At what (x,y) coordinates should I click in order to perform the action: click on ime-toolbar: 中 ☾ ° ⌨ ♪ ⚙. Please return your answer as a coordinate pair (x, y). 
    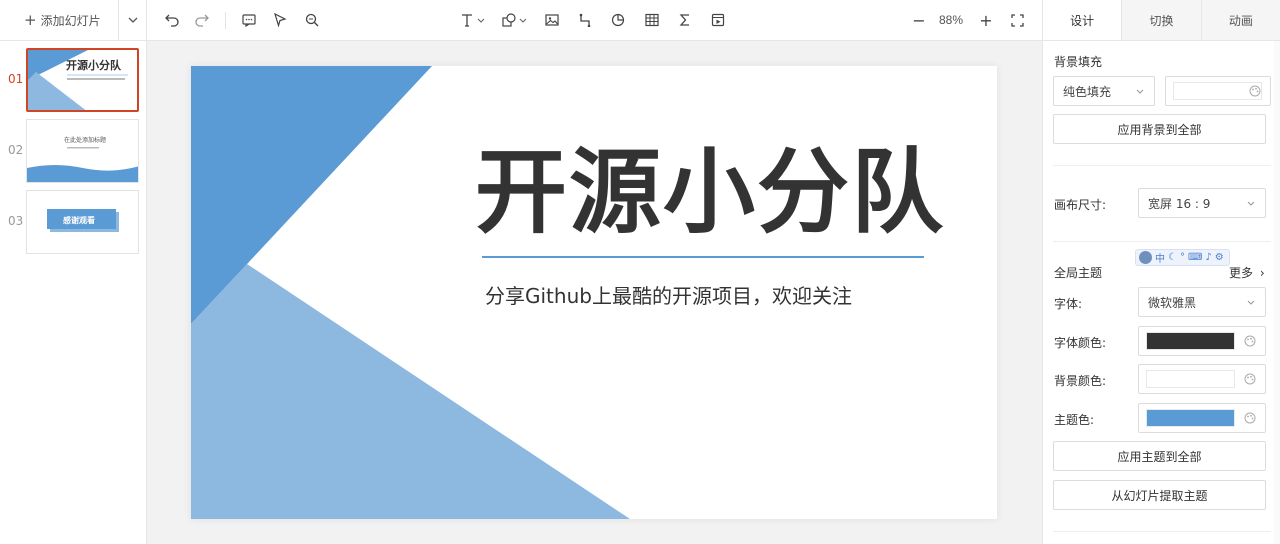
    Looking at the image, I should click on (1182, 257).